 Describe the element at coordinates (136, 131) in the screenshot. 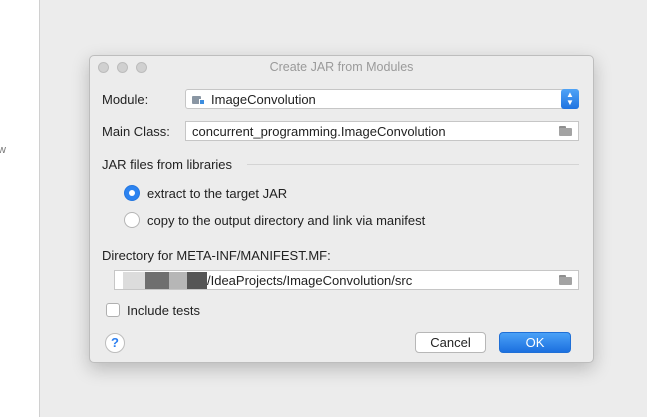

I see `main-class-label: Main Class:` at that location.